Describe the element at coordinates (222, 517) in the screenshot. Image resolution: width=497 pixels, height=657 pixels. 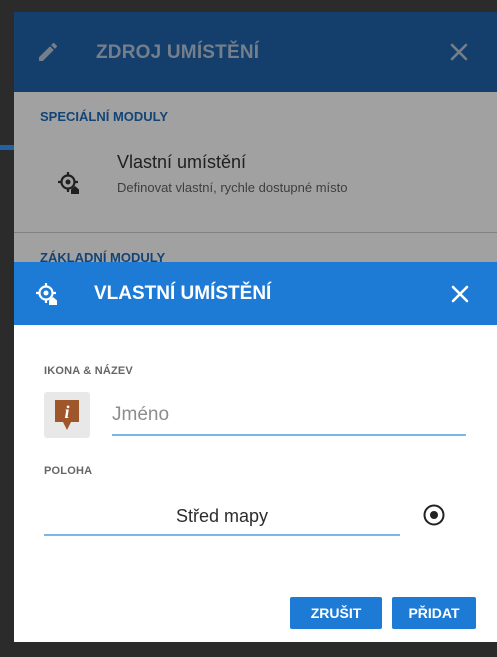
I see `position-field: Střed mapy` at that location.